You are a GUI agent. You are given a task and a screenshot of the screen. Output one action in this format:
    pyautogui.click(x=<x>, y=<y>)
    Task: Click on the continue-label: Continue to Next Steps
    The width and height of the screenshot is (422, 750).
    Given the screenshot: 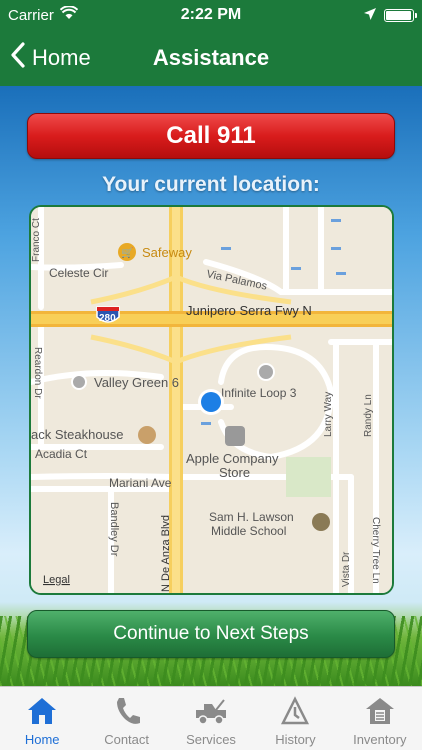 What is the action you would take?
    pyautogui.click(x=211, y=633)
    